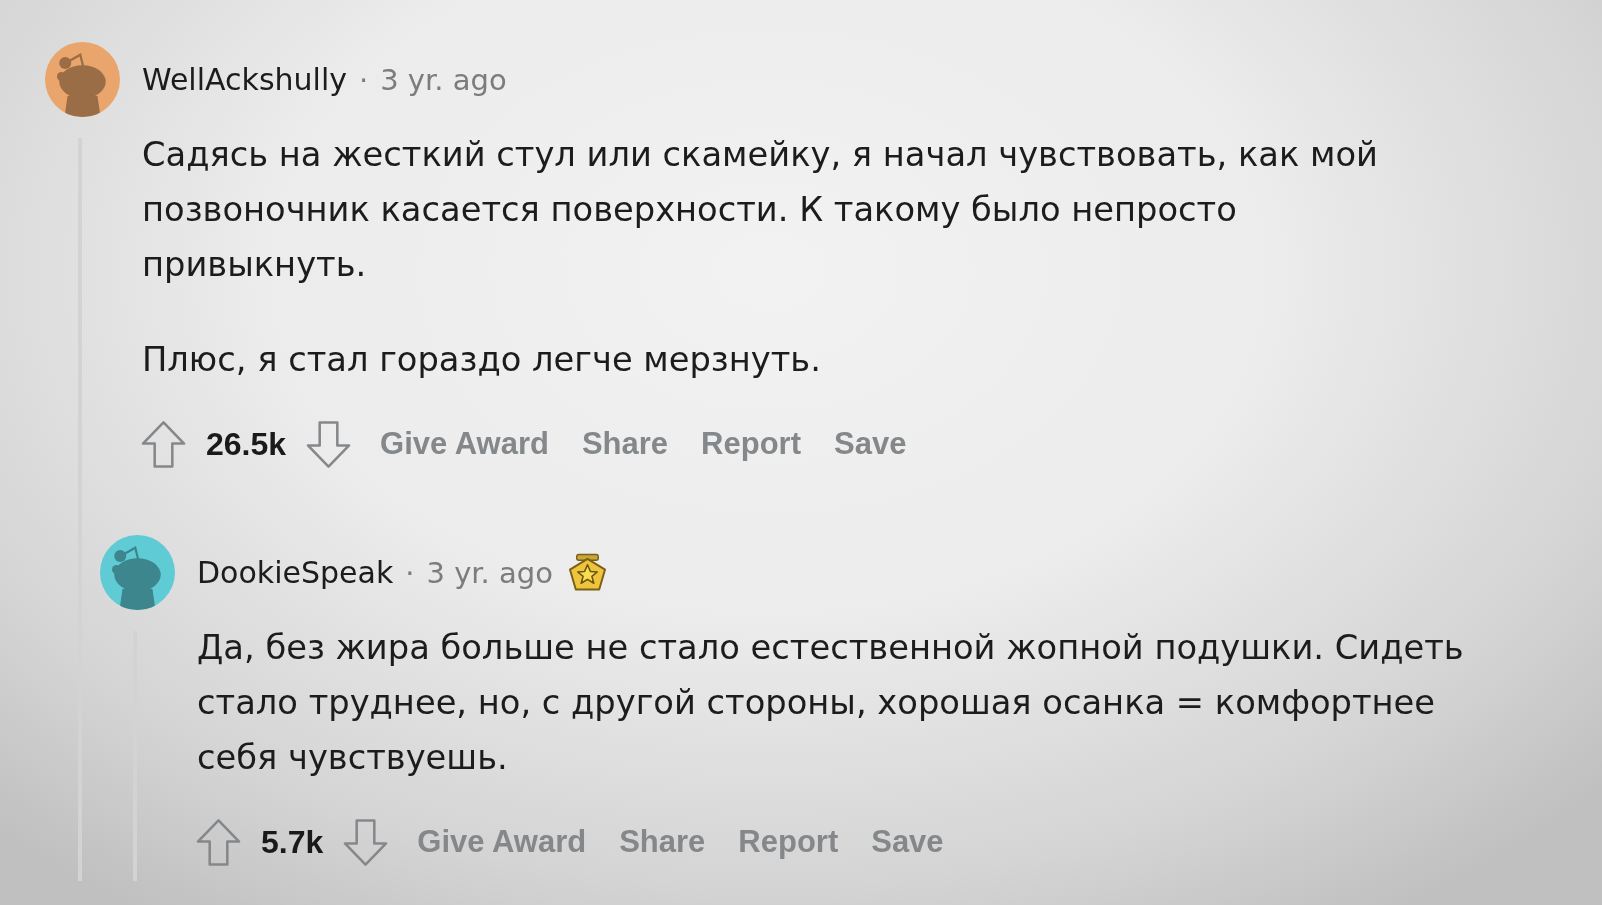  Describe the element at coordinates (246, 444) in the screenshot. I see `vote-count: 26.5k` at that location.